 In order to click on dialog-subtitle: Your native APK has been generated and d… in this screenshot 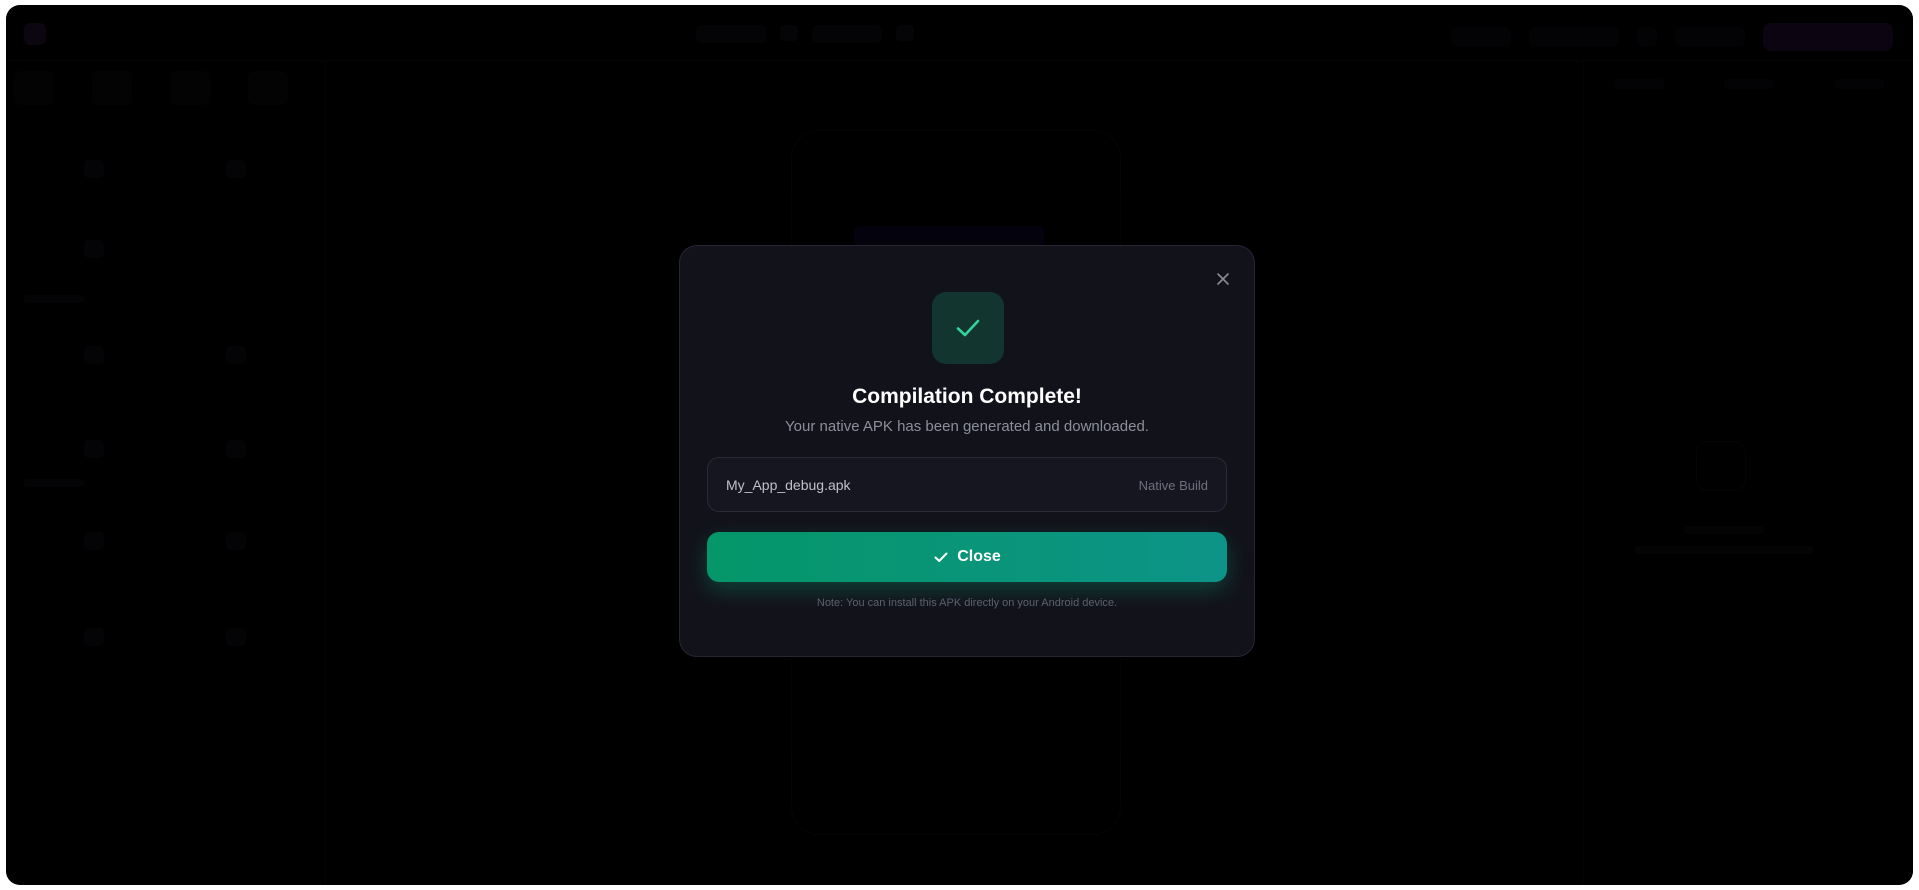, I will do `click(967, 426)`.